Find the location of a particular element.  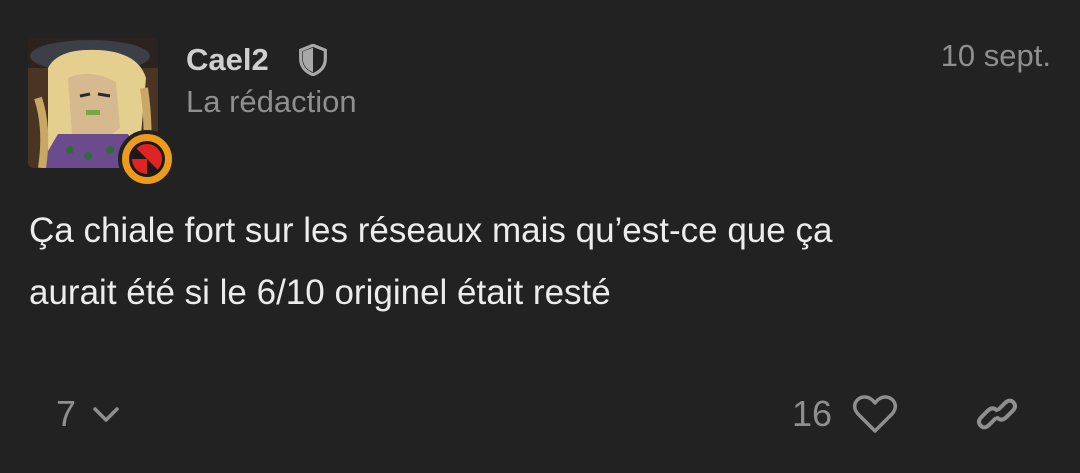

replies-button: 7 is located at coordinates (89, 414).